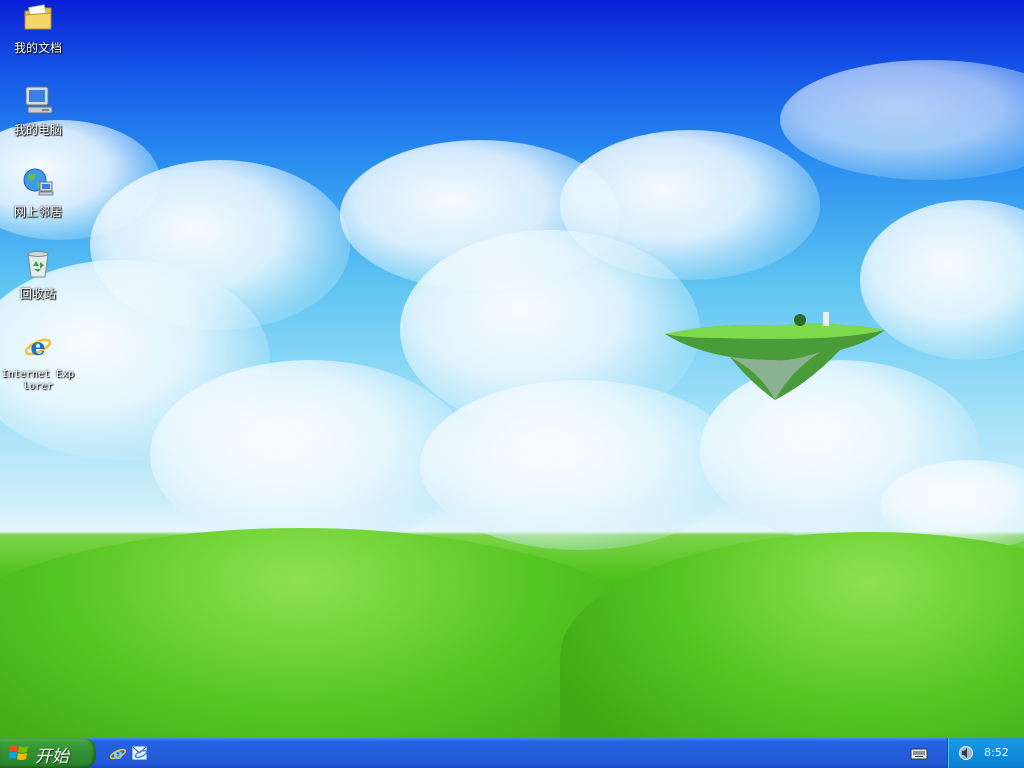 Image resolution: width=1024 pixels, height=768 pixels. I want to click on windows-logo-icon, so click(18, 752).